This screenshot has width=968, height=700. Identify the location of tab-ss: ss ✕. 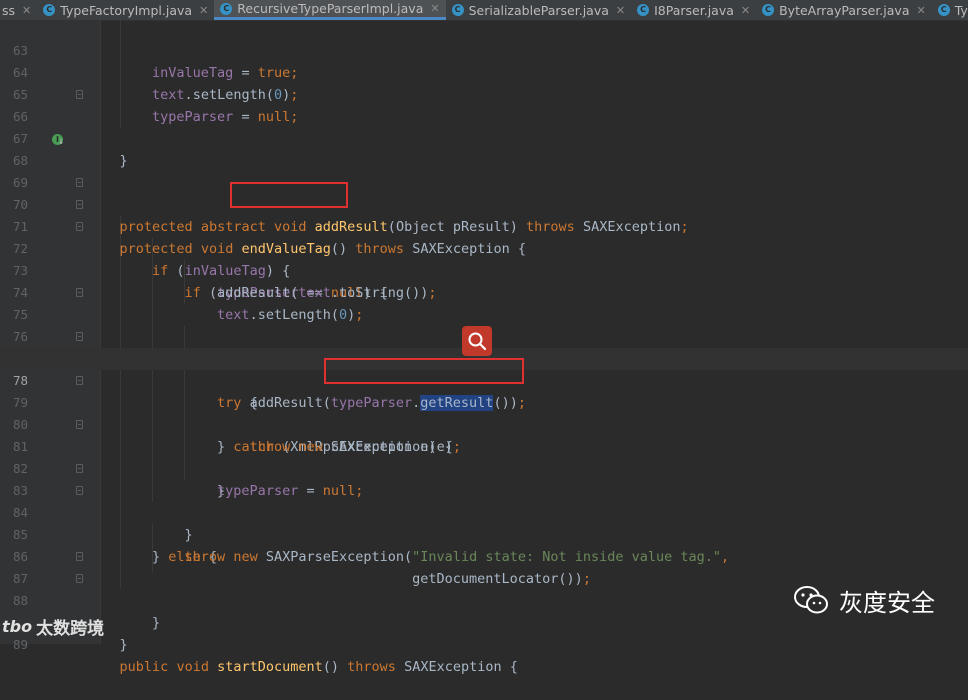
(18, 10).